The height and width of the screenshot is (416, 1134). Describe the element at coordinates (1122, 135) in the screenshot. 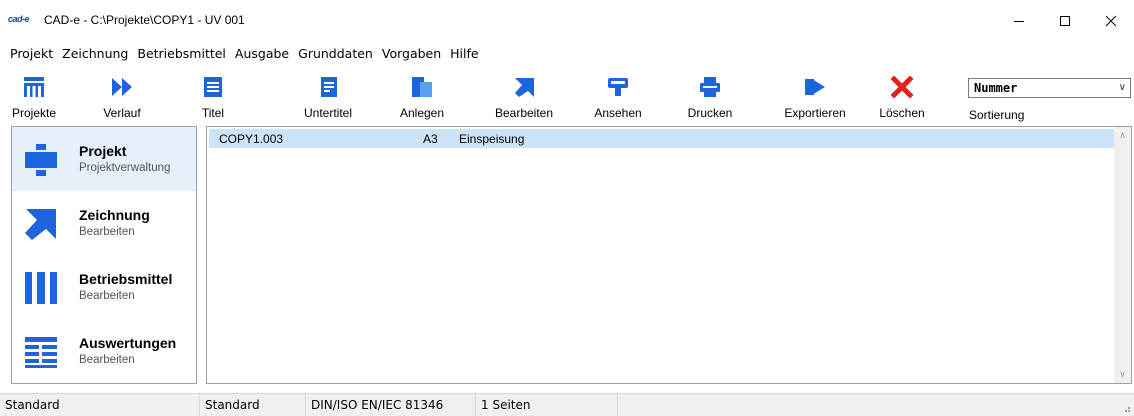

I see `scroll-up-icon: ∧` at that location.